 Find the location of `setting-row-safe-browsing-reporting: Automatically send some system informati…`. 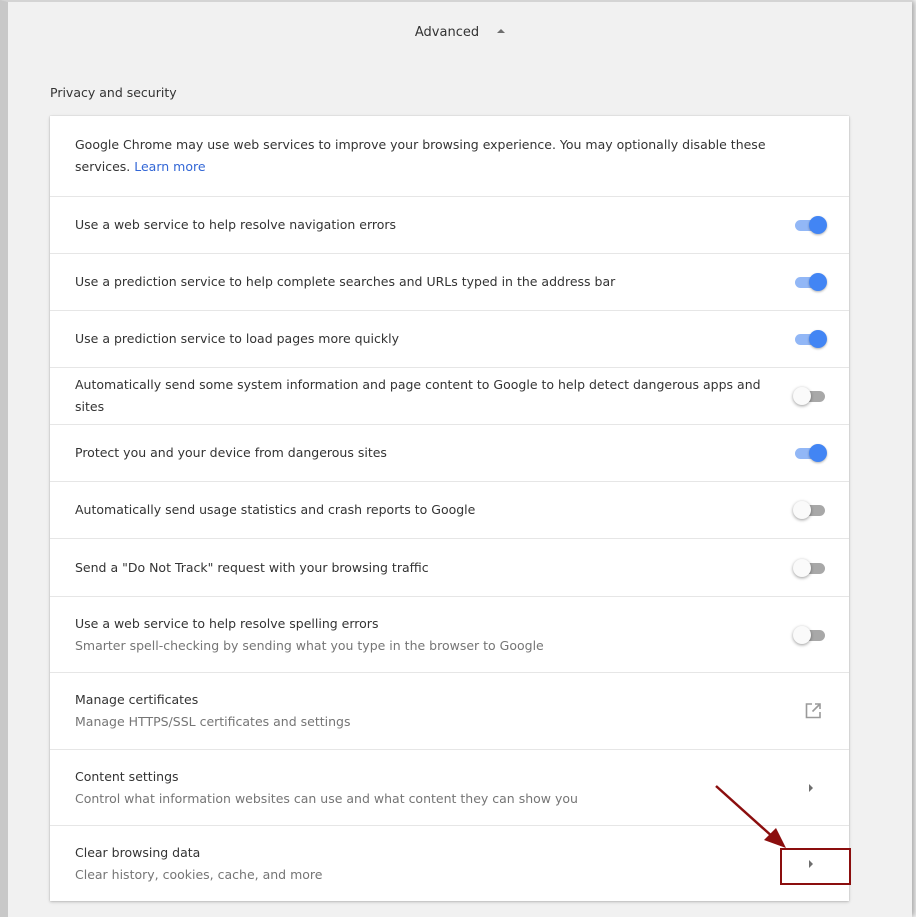

setting-row-safe-browsing-reporting: Automatically send some system informati… is located at coordinates (449, 395).